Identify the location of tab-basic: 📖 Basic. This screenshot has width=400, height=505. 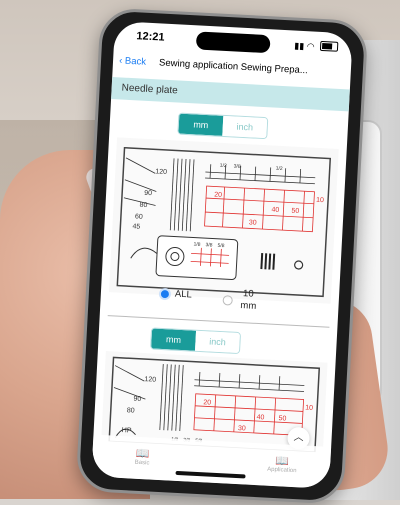
(142, 457).